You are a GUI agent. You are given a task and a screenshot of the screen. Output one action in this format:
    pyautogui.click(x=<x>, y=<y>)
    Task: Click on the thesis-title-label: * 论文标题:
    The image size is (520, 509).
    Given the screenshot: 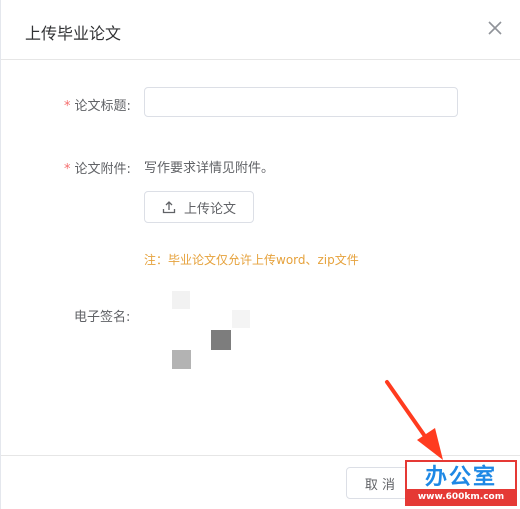 What is the action you would take?
    pyautogui.click(x=97, y=104)
    